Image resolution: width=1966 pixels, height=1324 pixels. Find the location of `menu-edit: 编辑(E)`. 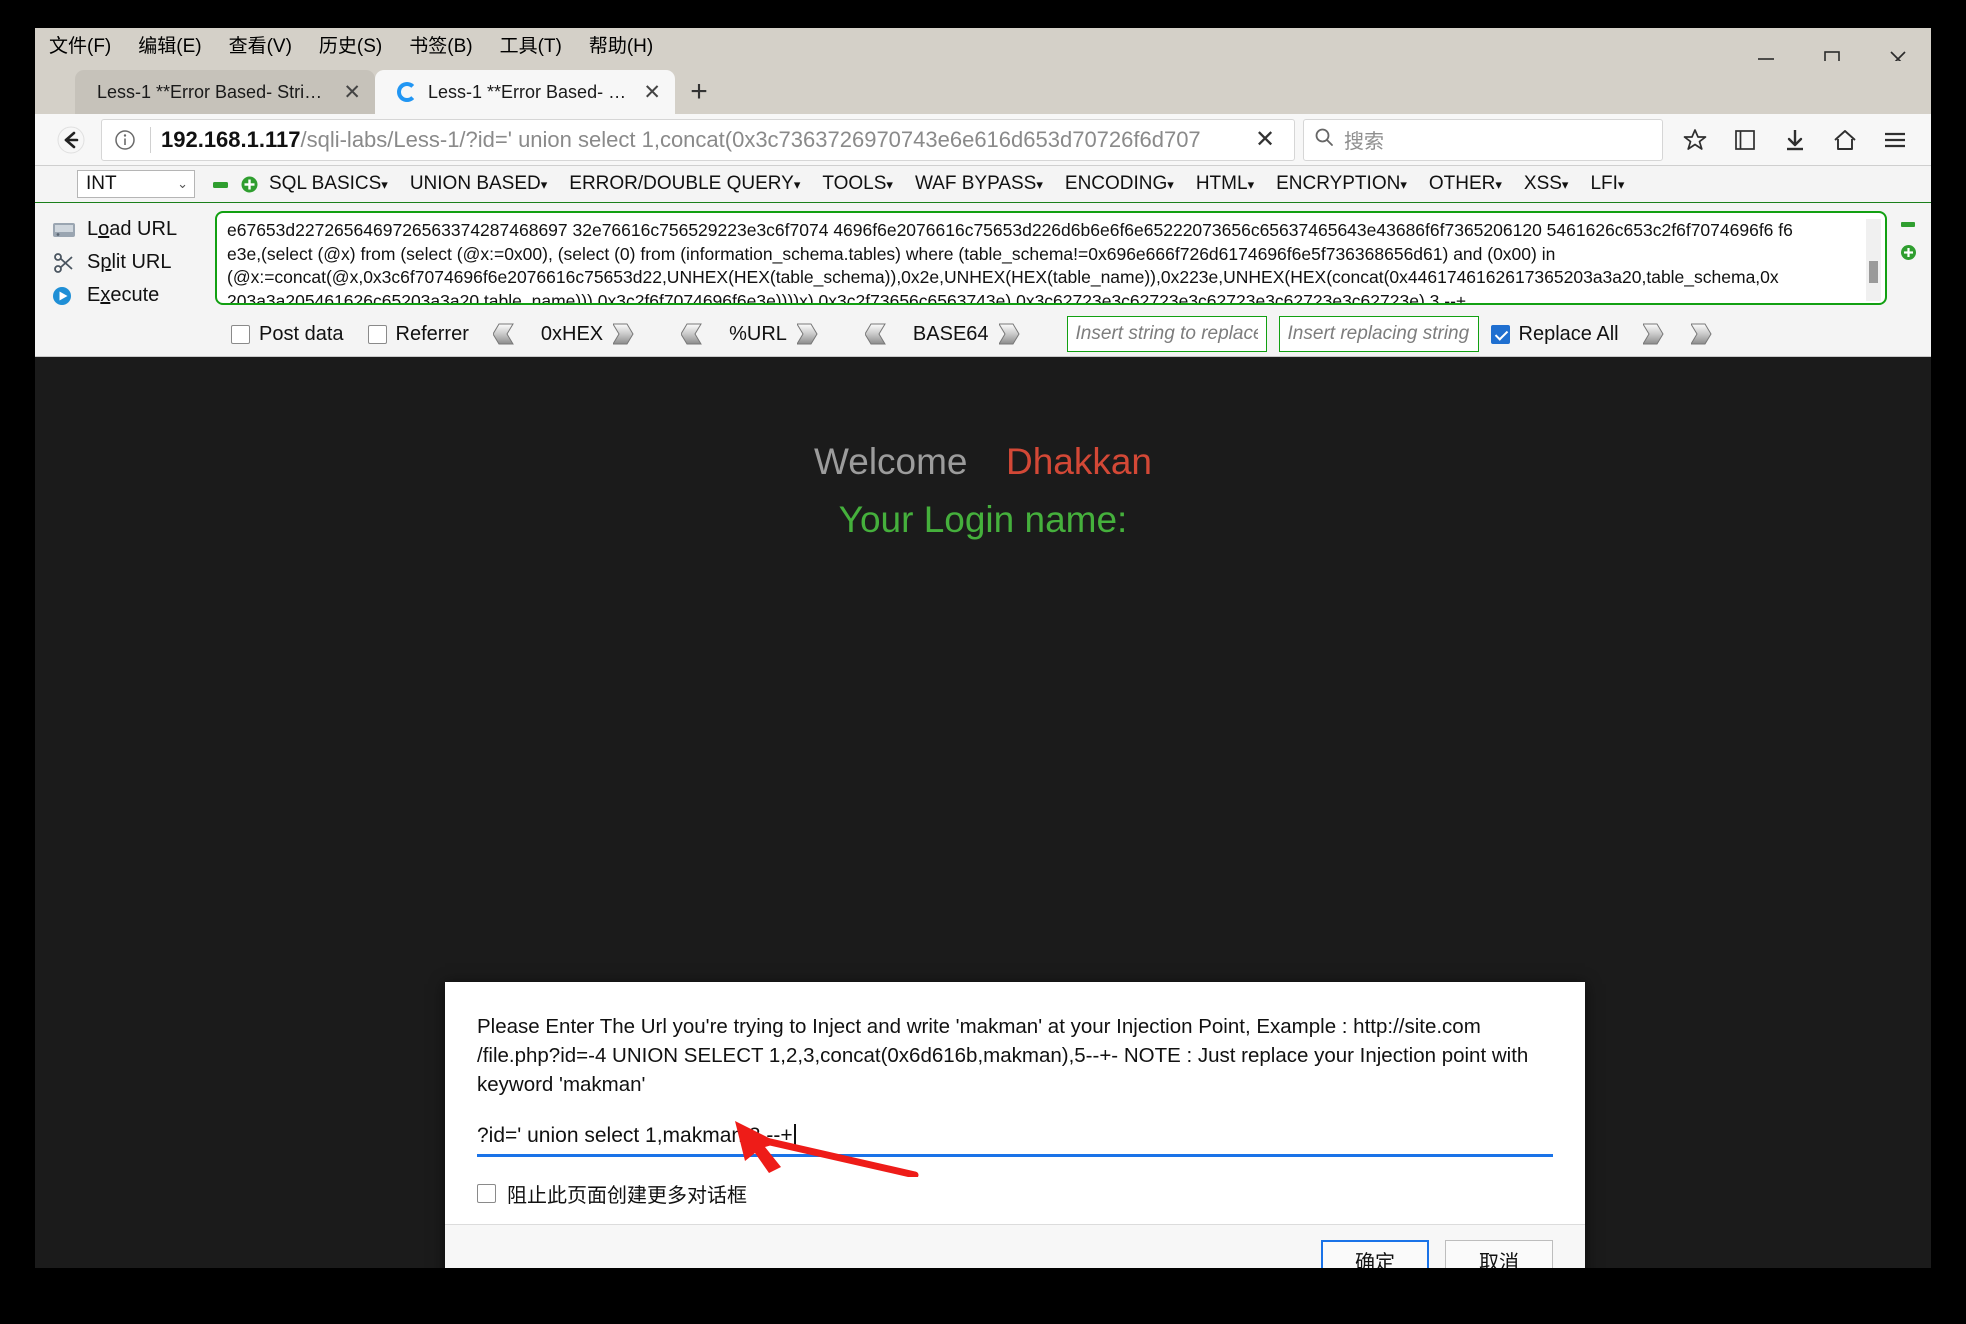

menu-edit: 编辑(E) is located at coordinates (169, 44).